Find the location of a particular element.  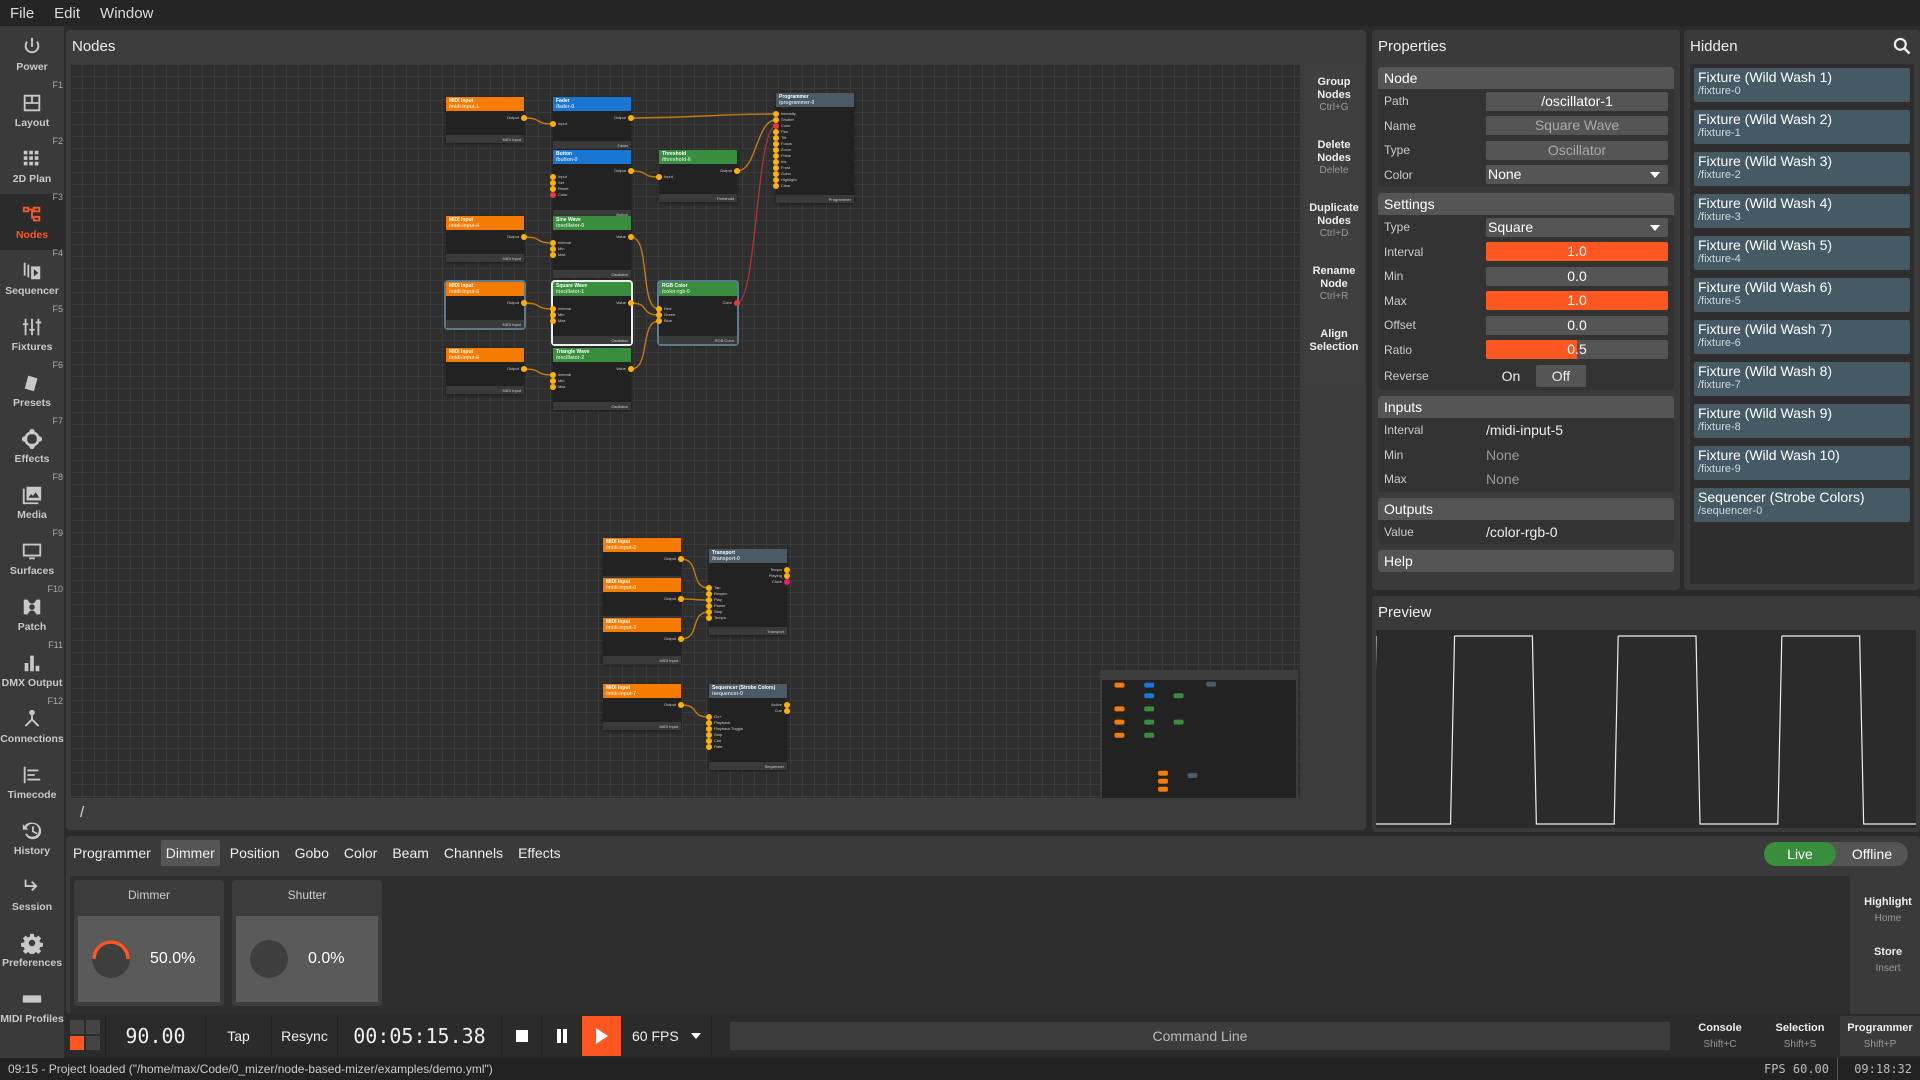

reverse-on-button: On is located at coordinates (1511, 376).